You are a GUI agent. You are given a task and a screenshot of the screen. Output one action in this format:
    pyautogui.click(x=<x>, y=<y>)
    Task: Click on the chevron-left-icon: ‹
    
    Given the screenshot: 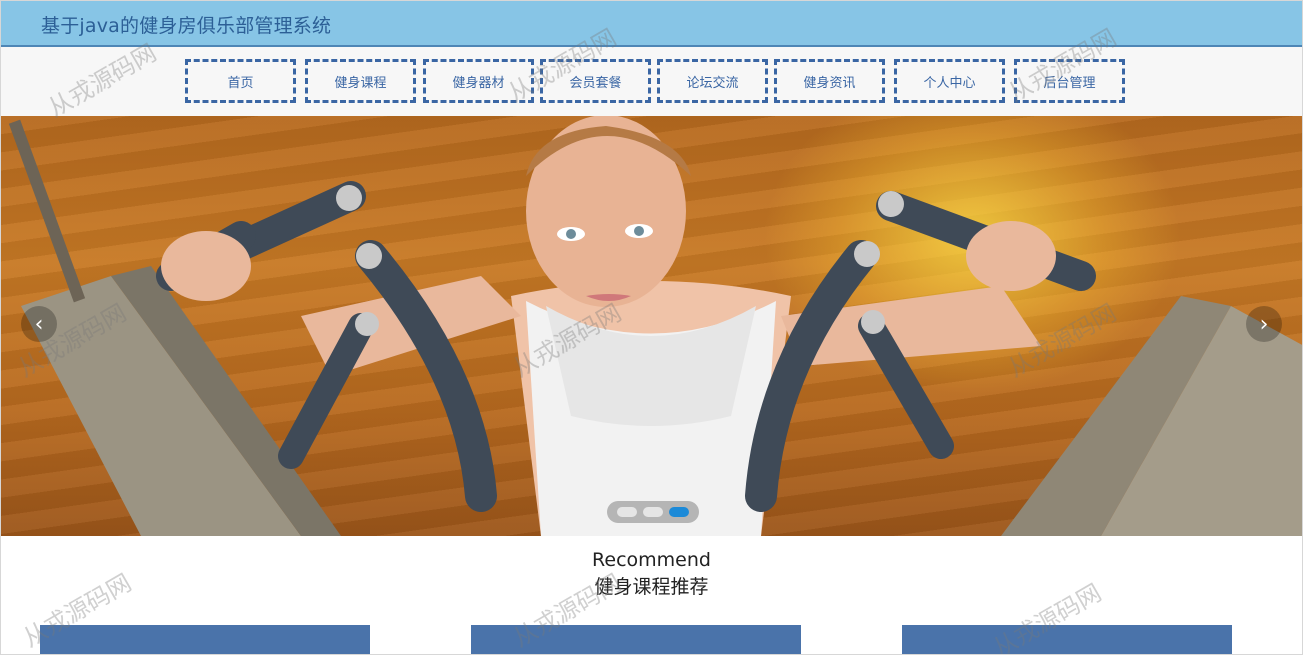 What is the action you would take?
    pyautogui.click(x=39, y=324)
    